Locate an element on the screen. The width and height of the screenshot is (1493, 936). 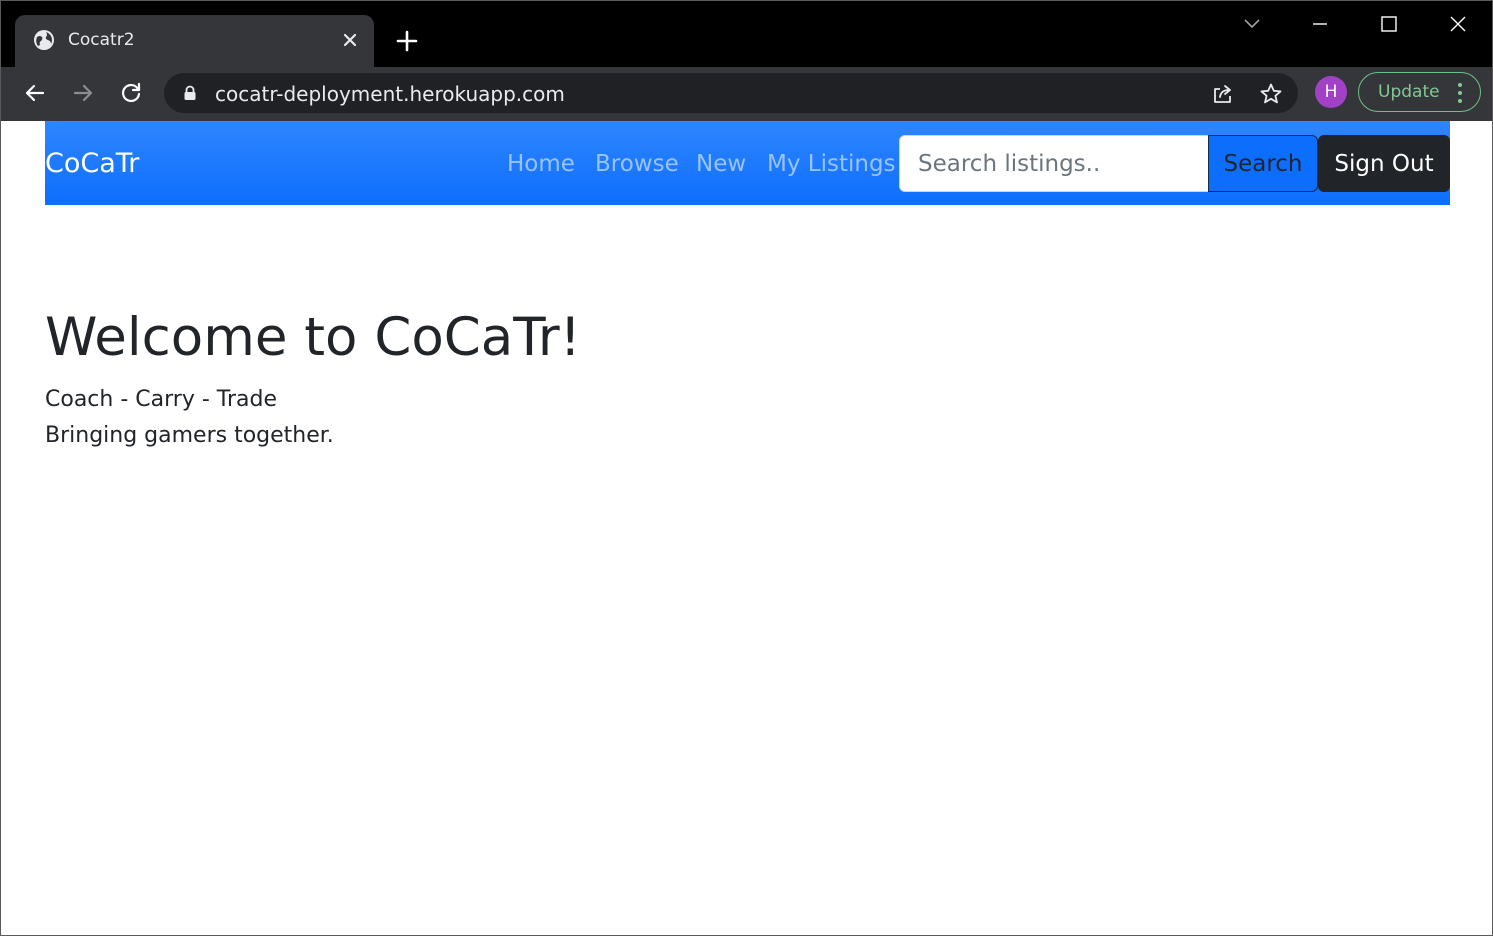
profile-avatar: H is located at coordinates (1331, 92).